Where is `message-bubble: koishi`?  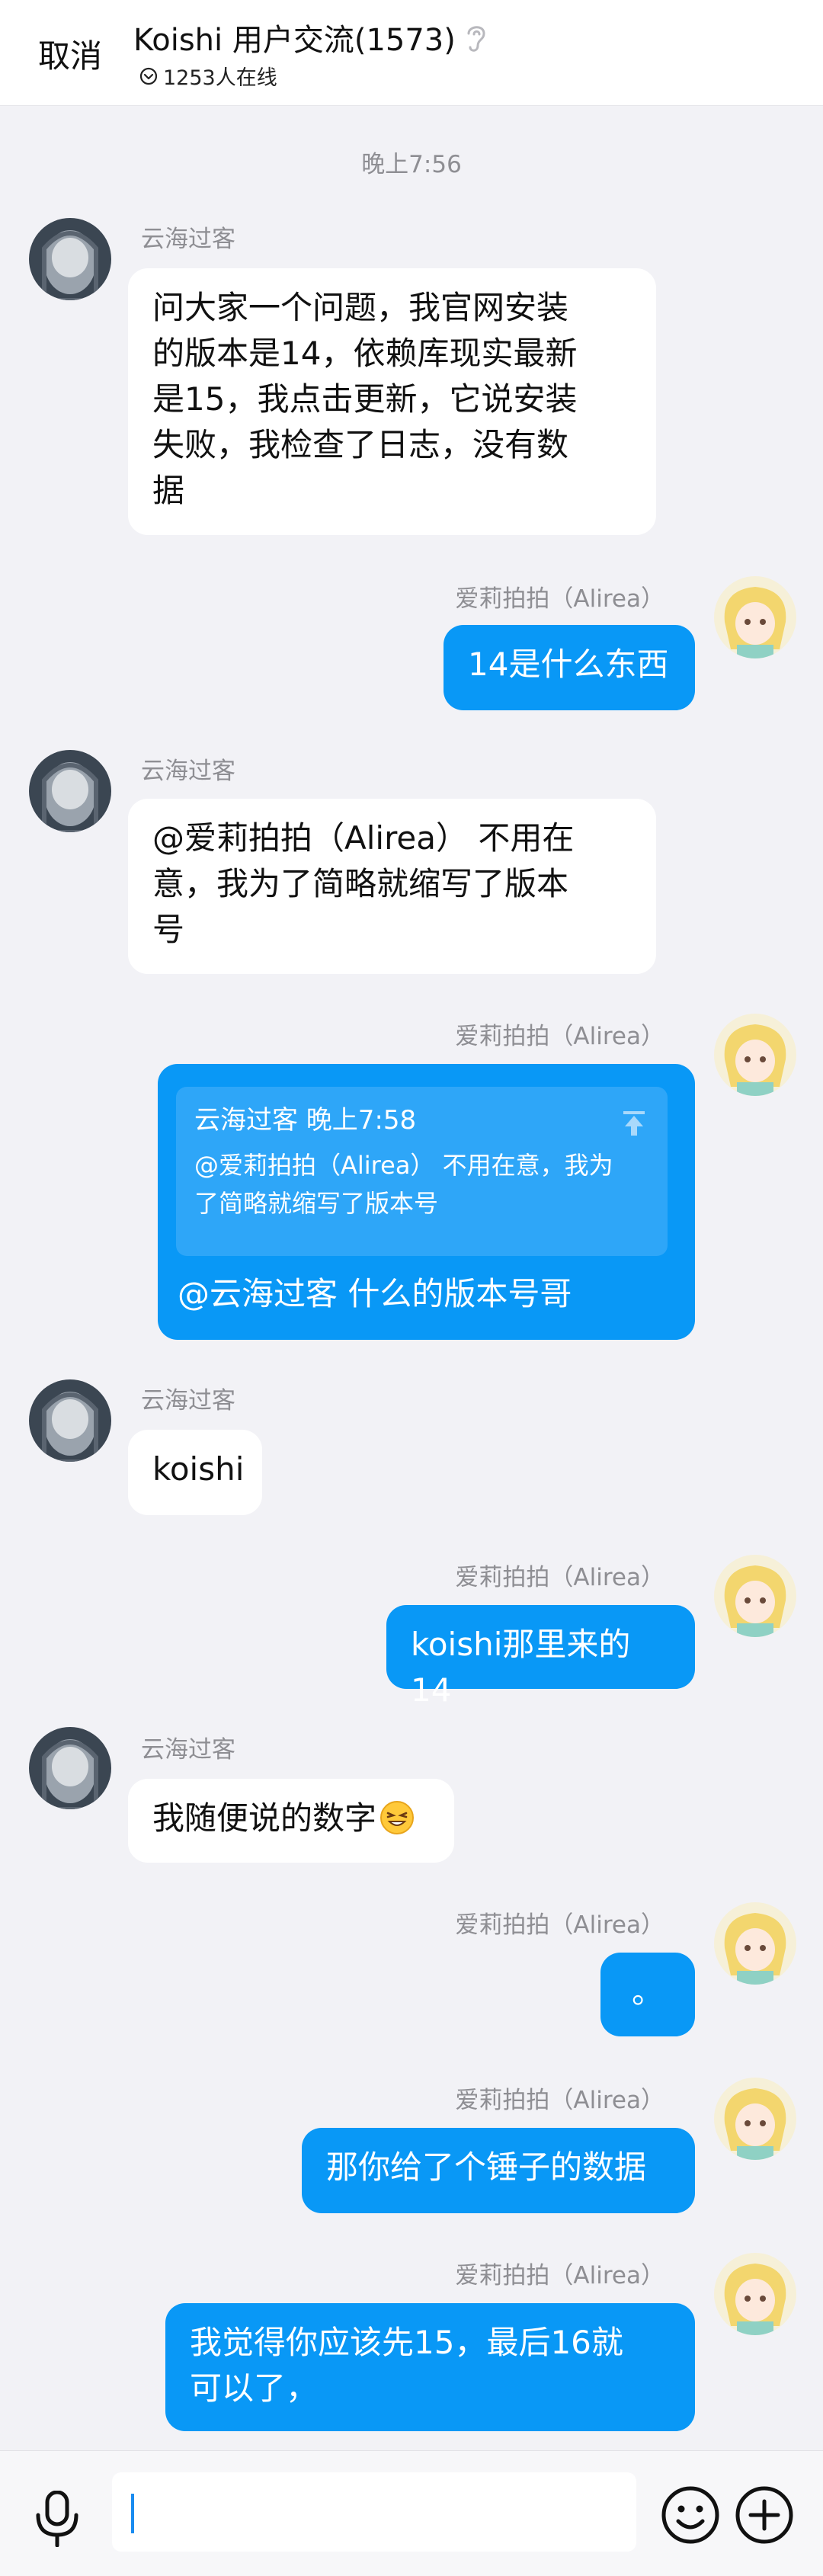 message-bubble: koishi is located at coordinates (195, 1472).